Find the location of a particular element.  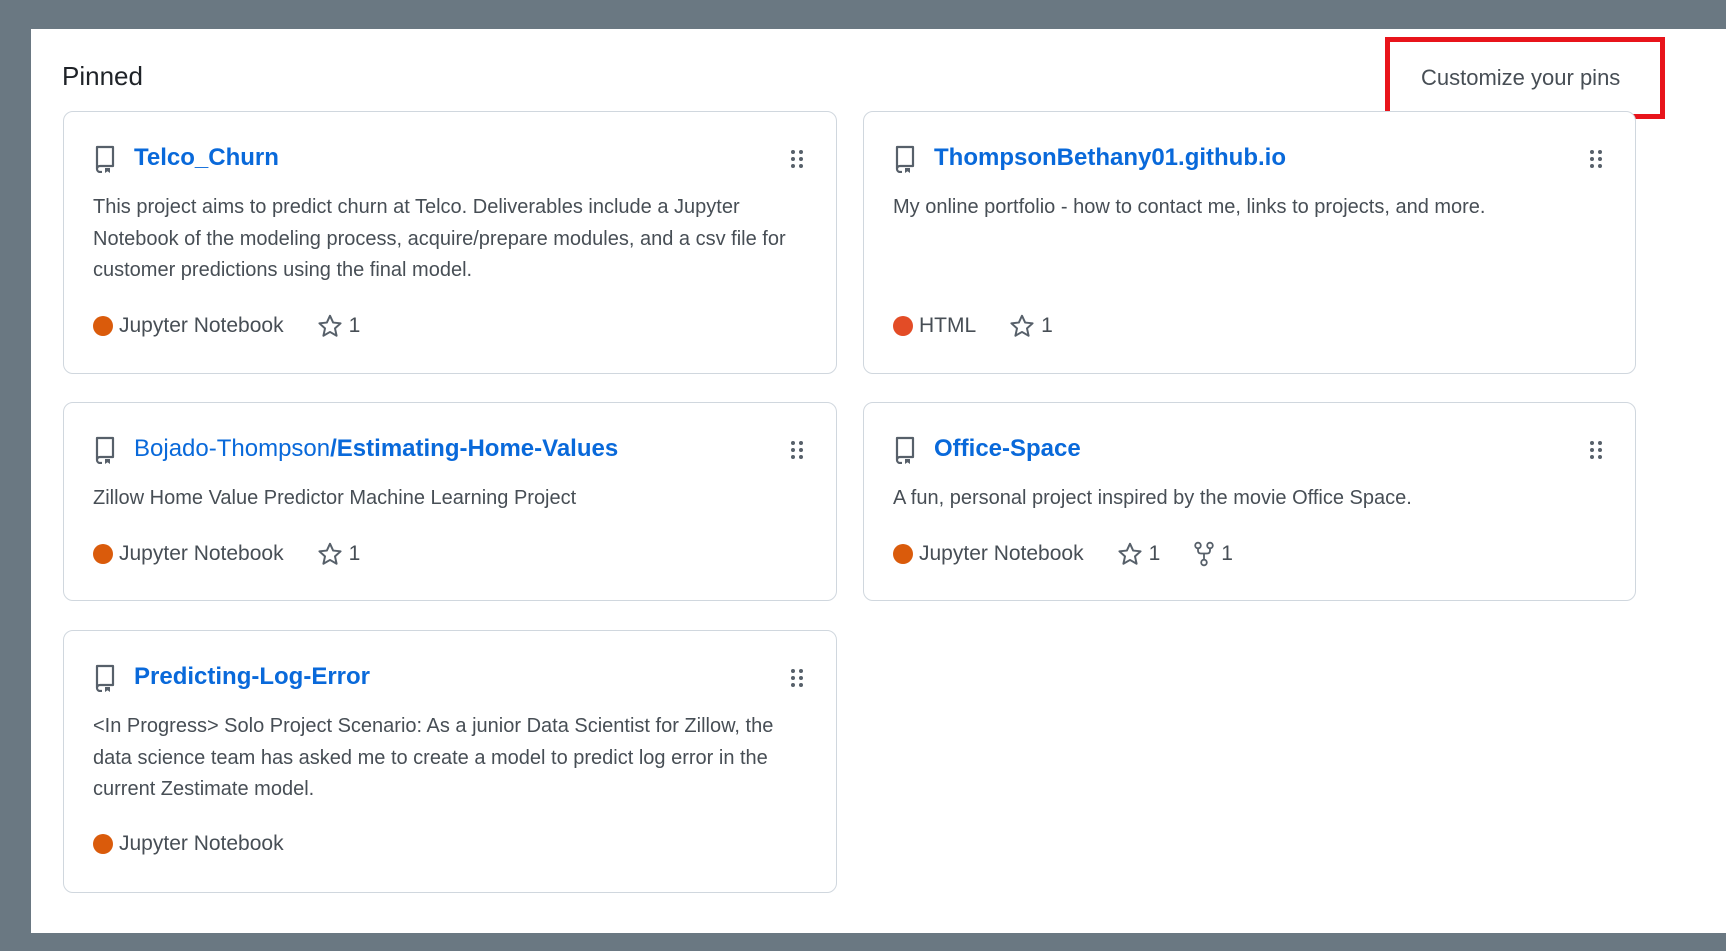

repo-name-link: Predicting-Log-Error is located at coordinates (252, 677).